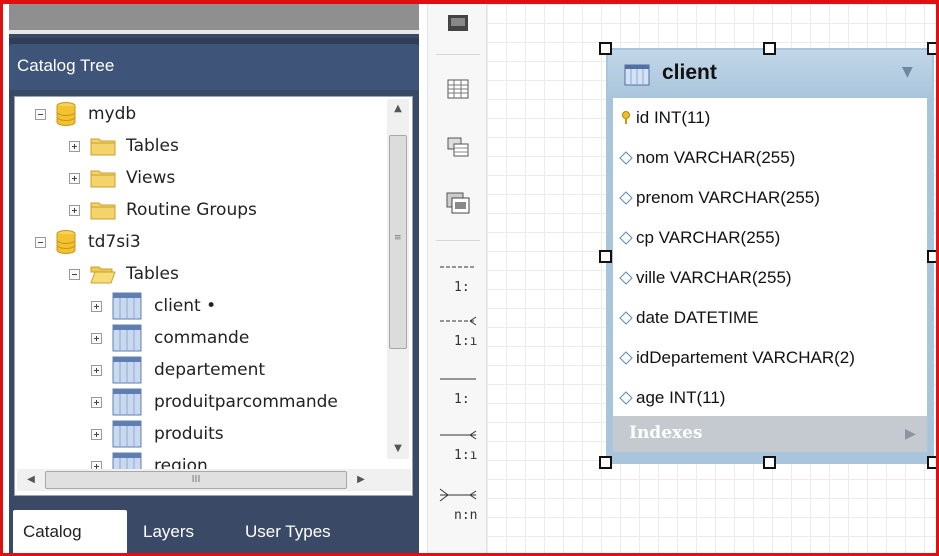 The width and height of the screenshot is (939, 556). What do you see at coordinates (214, 402) in the screenshot?
I see `tree-item-produitparcommande: produitparcommande` at bounding box center [214, 402].